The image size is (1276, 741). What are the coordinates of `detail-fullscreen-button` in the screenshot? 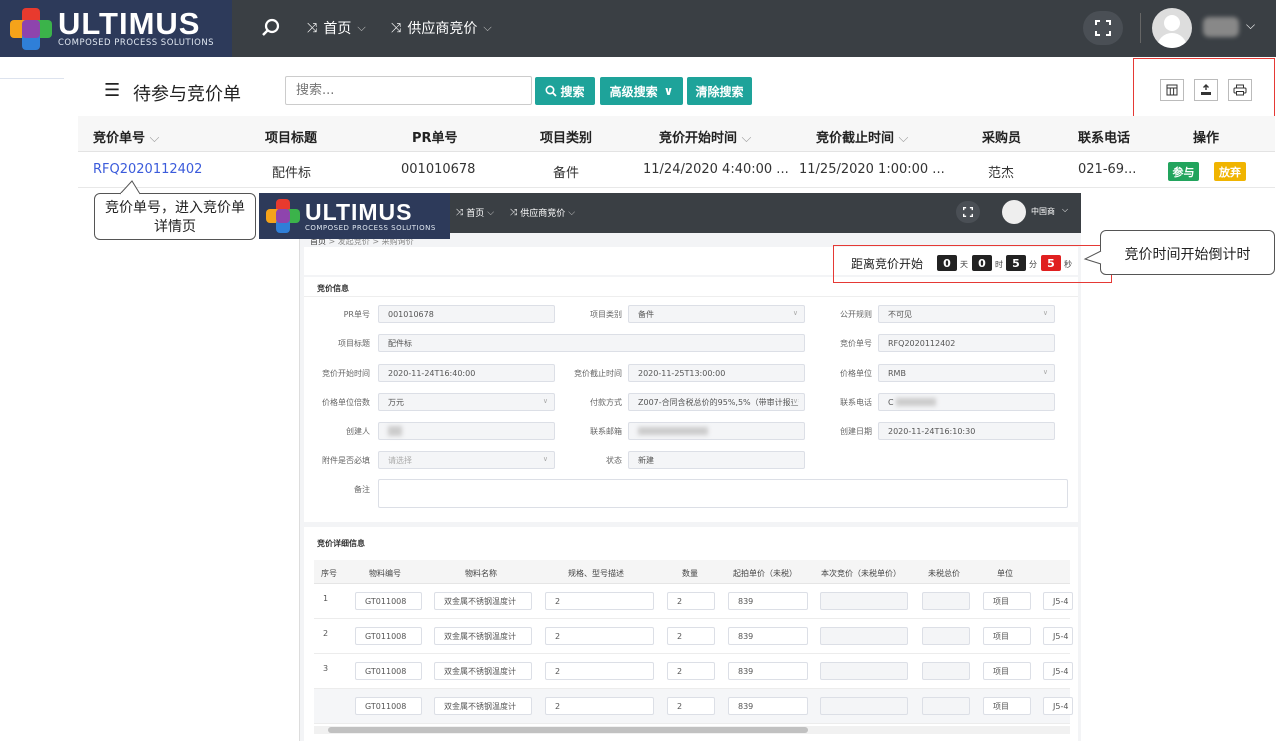 It's located at (968, 212).